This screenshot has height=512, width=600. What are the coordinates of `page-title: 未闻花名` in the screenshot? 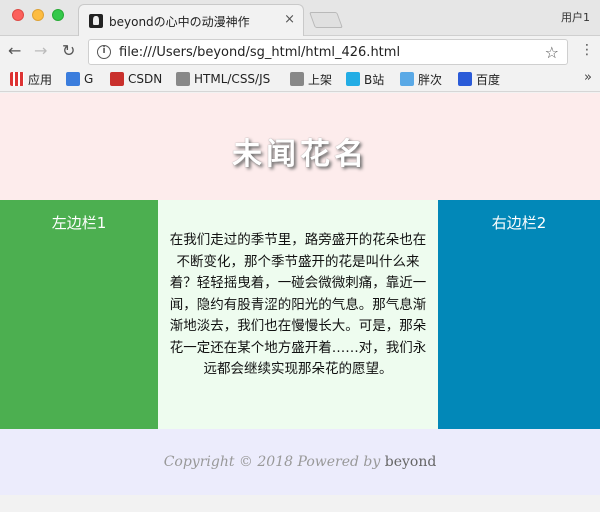 It's located at (300, 154).